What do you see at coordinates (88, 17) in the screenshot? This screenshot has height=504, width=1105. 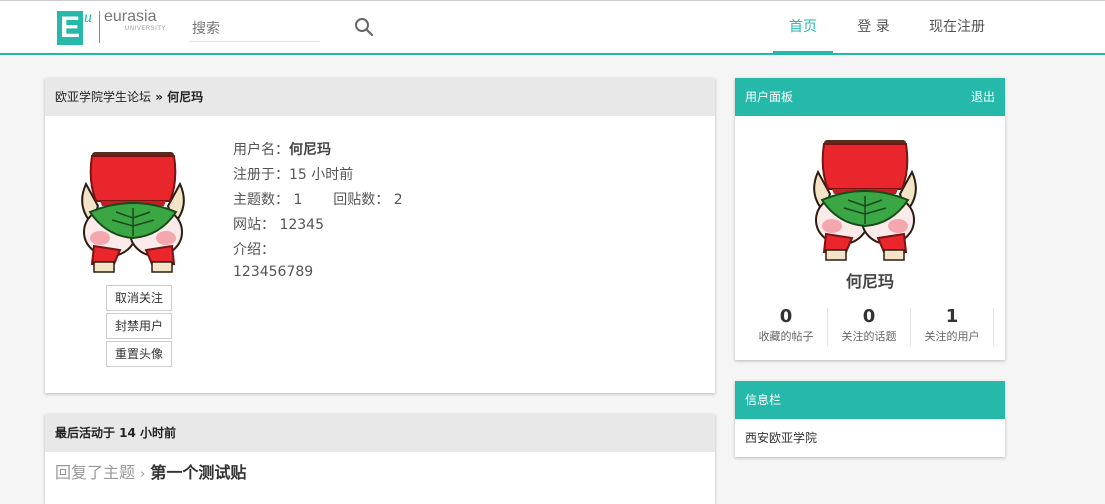 I see `logo-mark-u: u` at bounding box center [88, 17].